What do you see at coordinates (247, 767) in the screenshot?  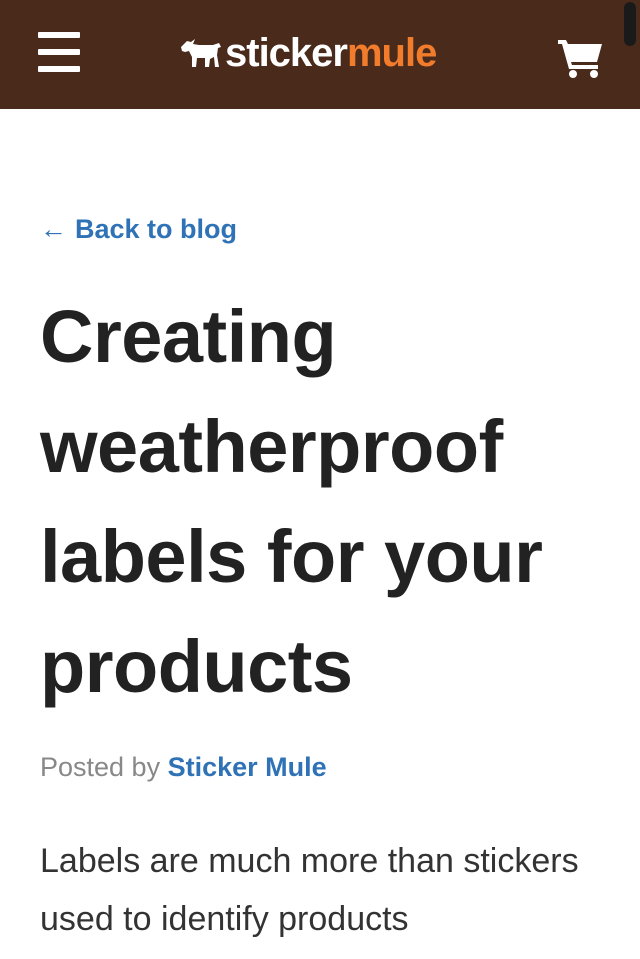 I see `author-link: Sticker Mule` at bounding box center [247, 767].